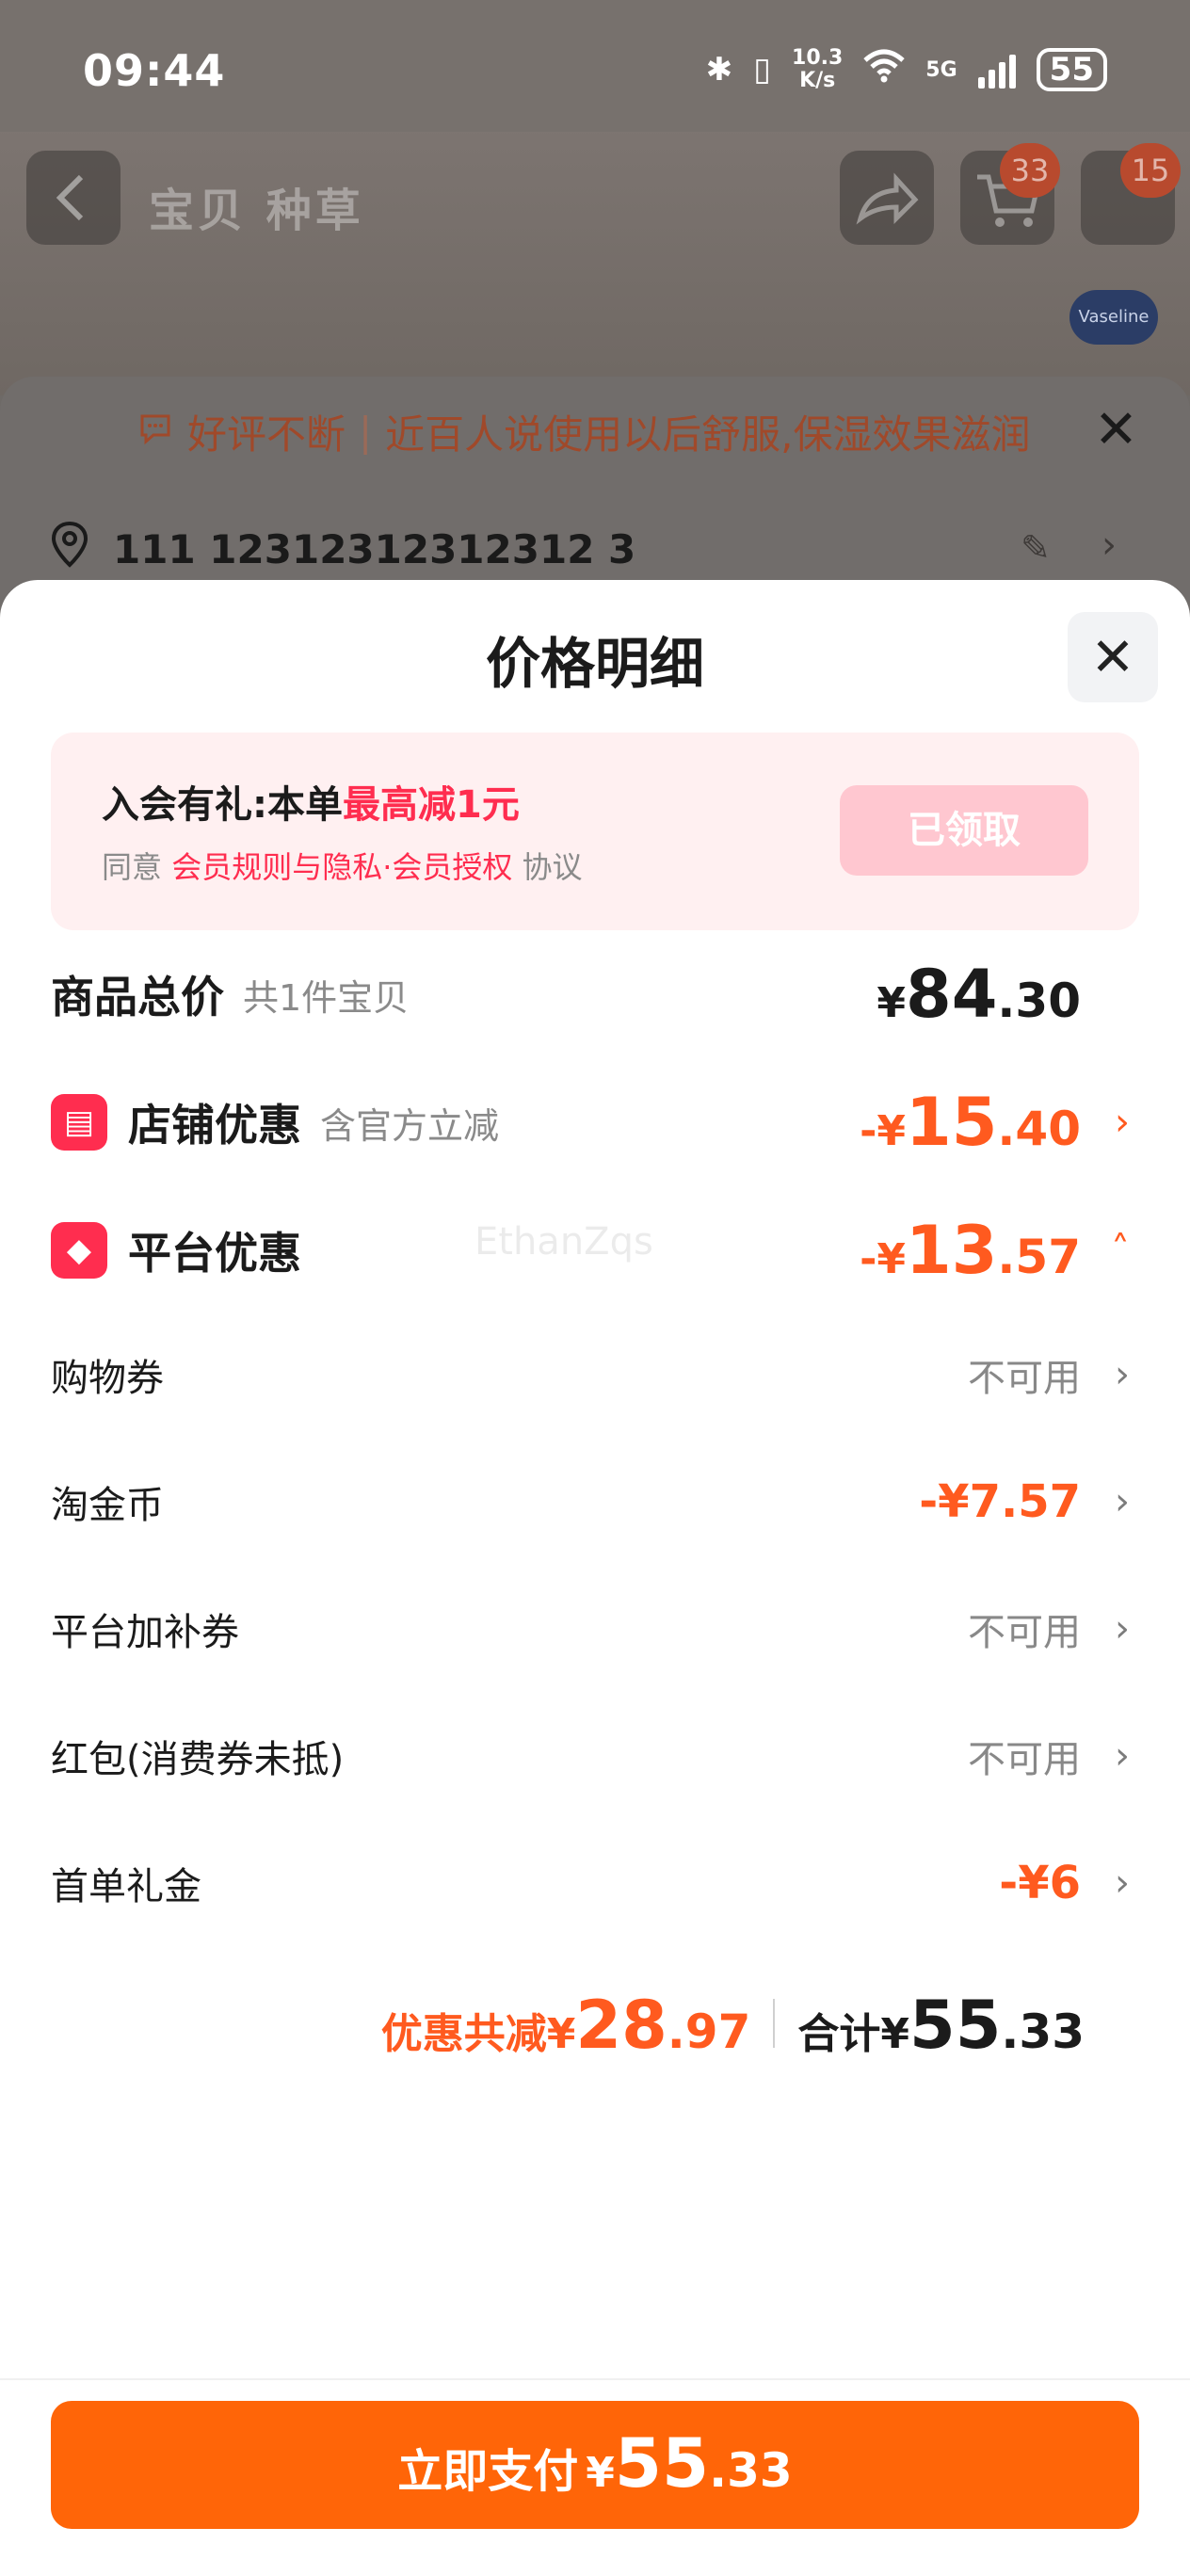  I want to click on price-integer: 84, so click(952, 994).